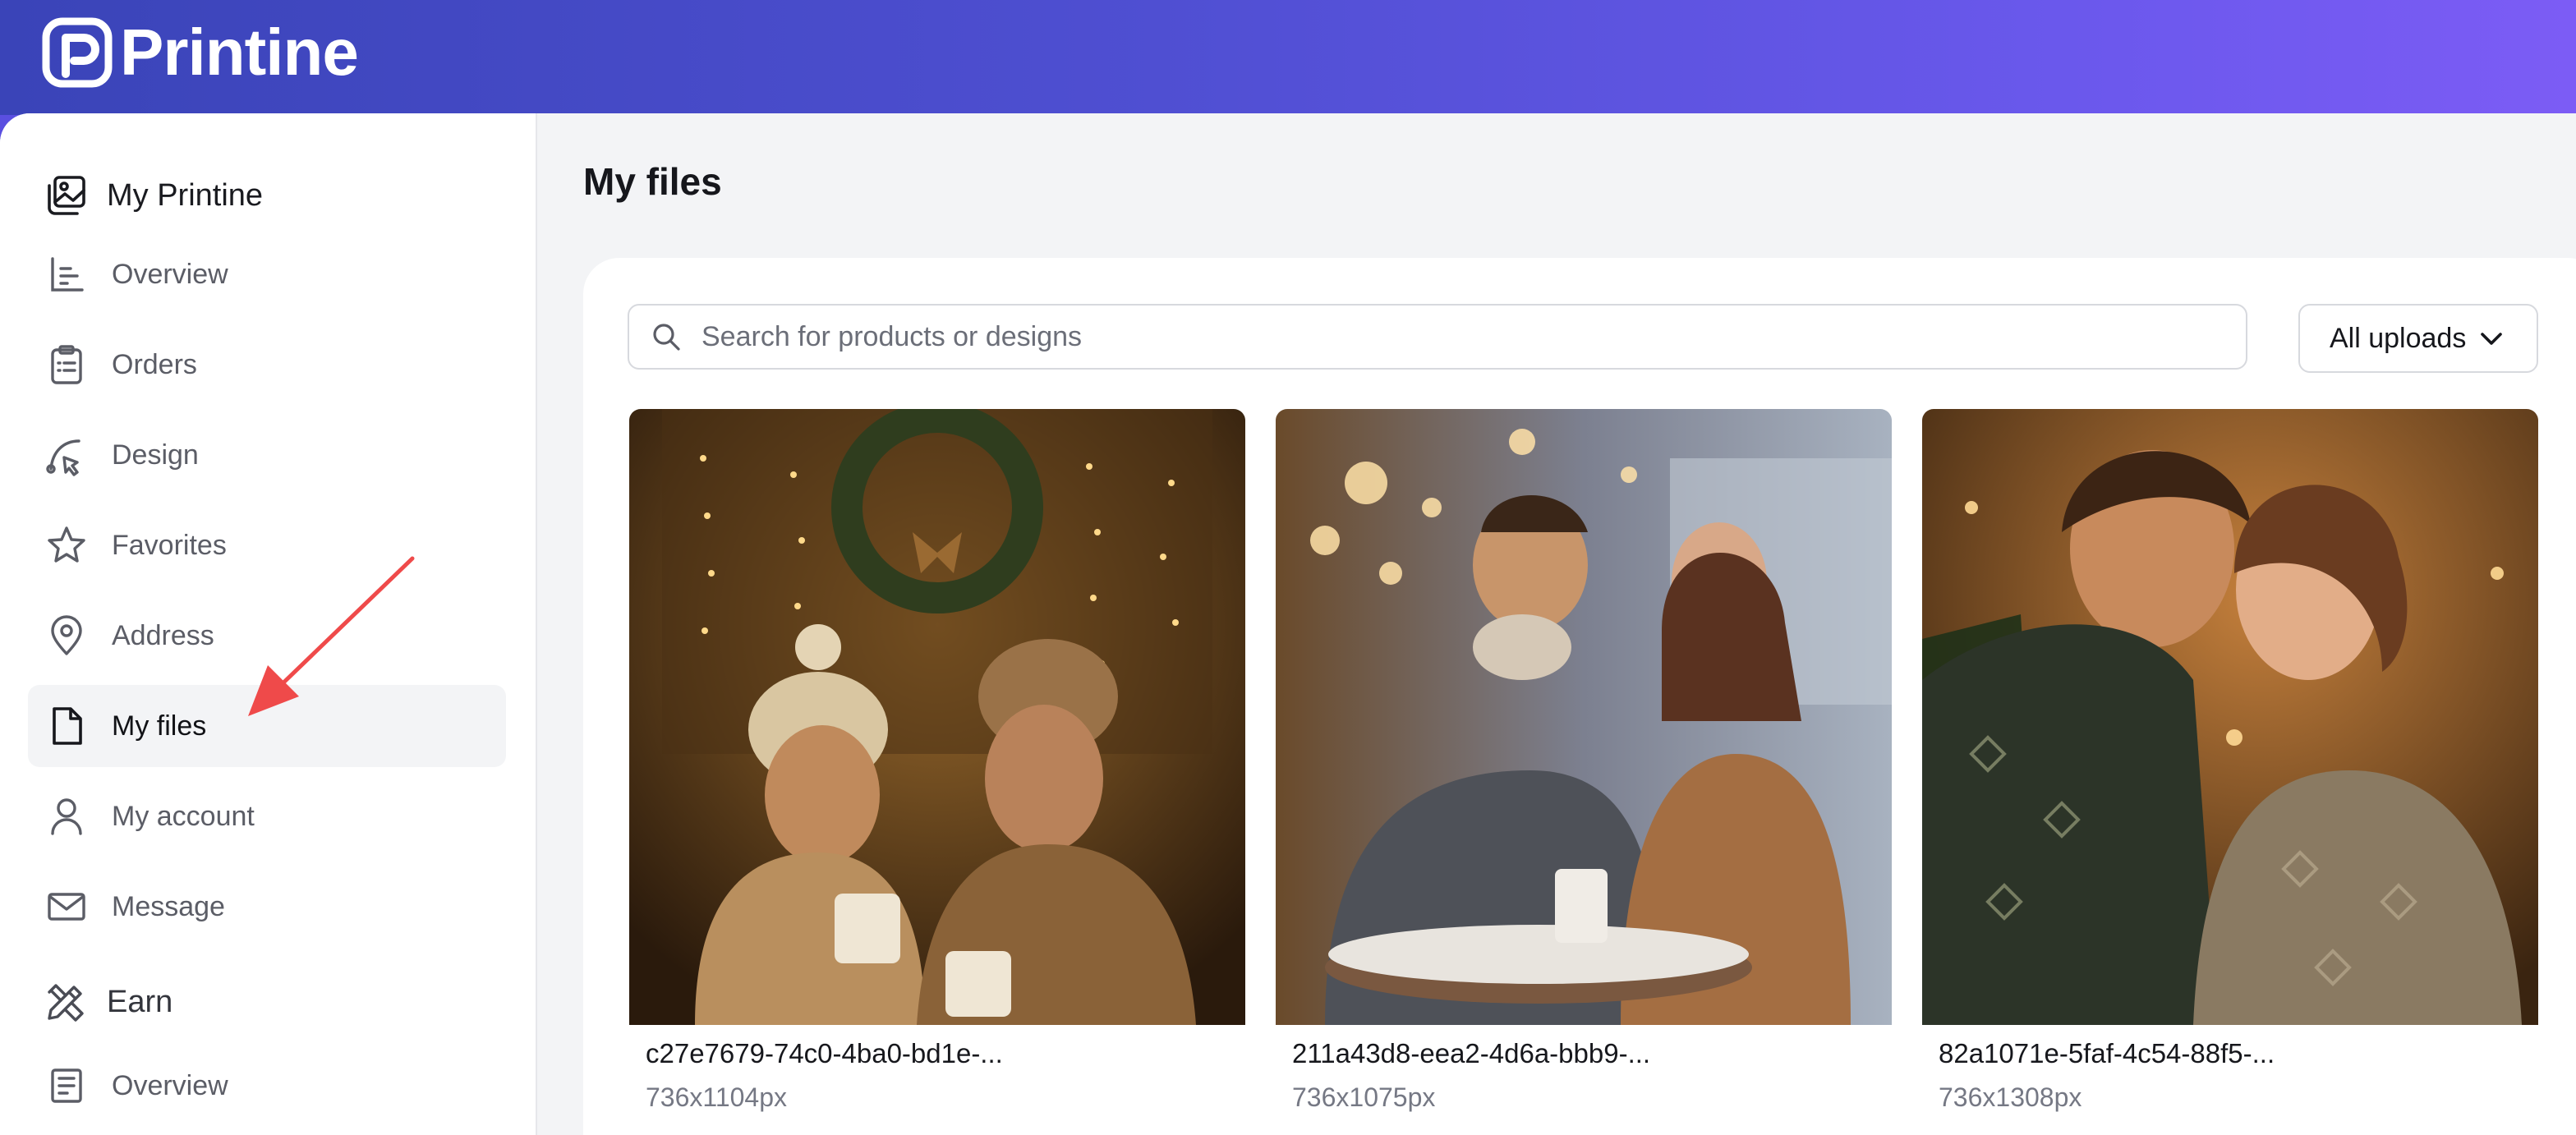 This screenshot has height=1135, width=2576. I want to click on printine-logo-icon, so click(77, 52).